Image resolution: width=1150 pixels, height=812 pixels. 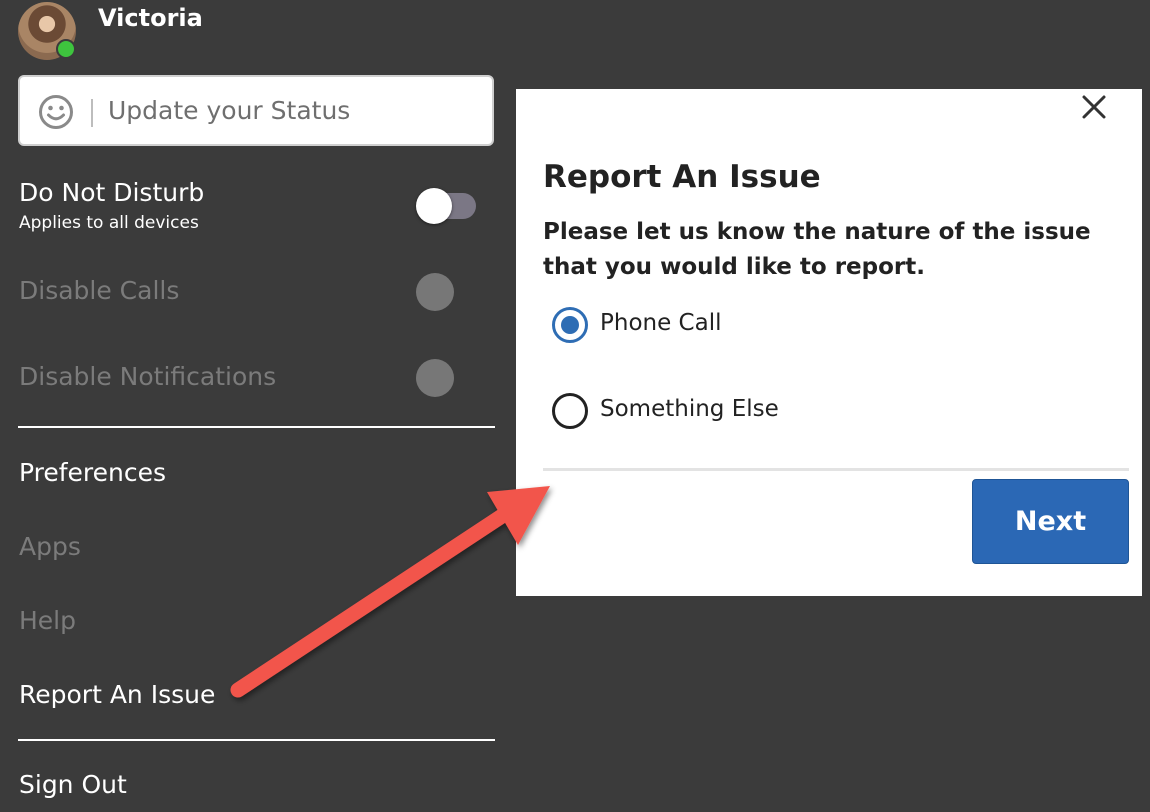 I want to click on disable-notifications-toggle, so click(x=435, y=378).